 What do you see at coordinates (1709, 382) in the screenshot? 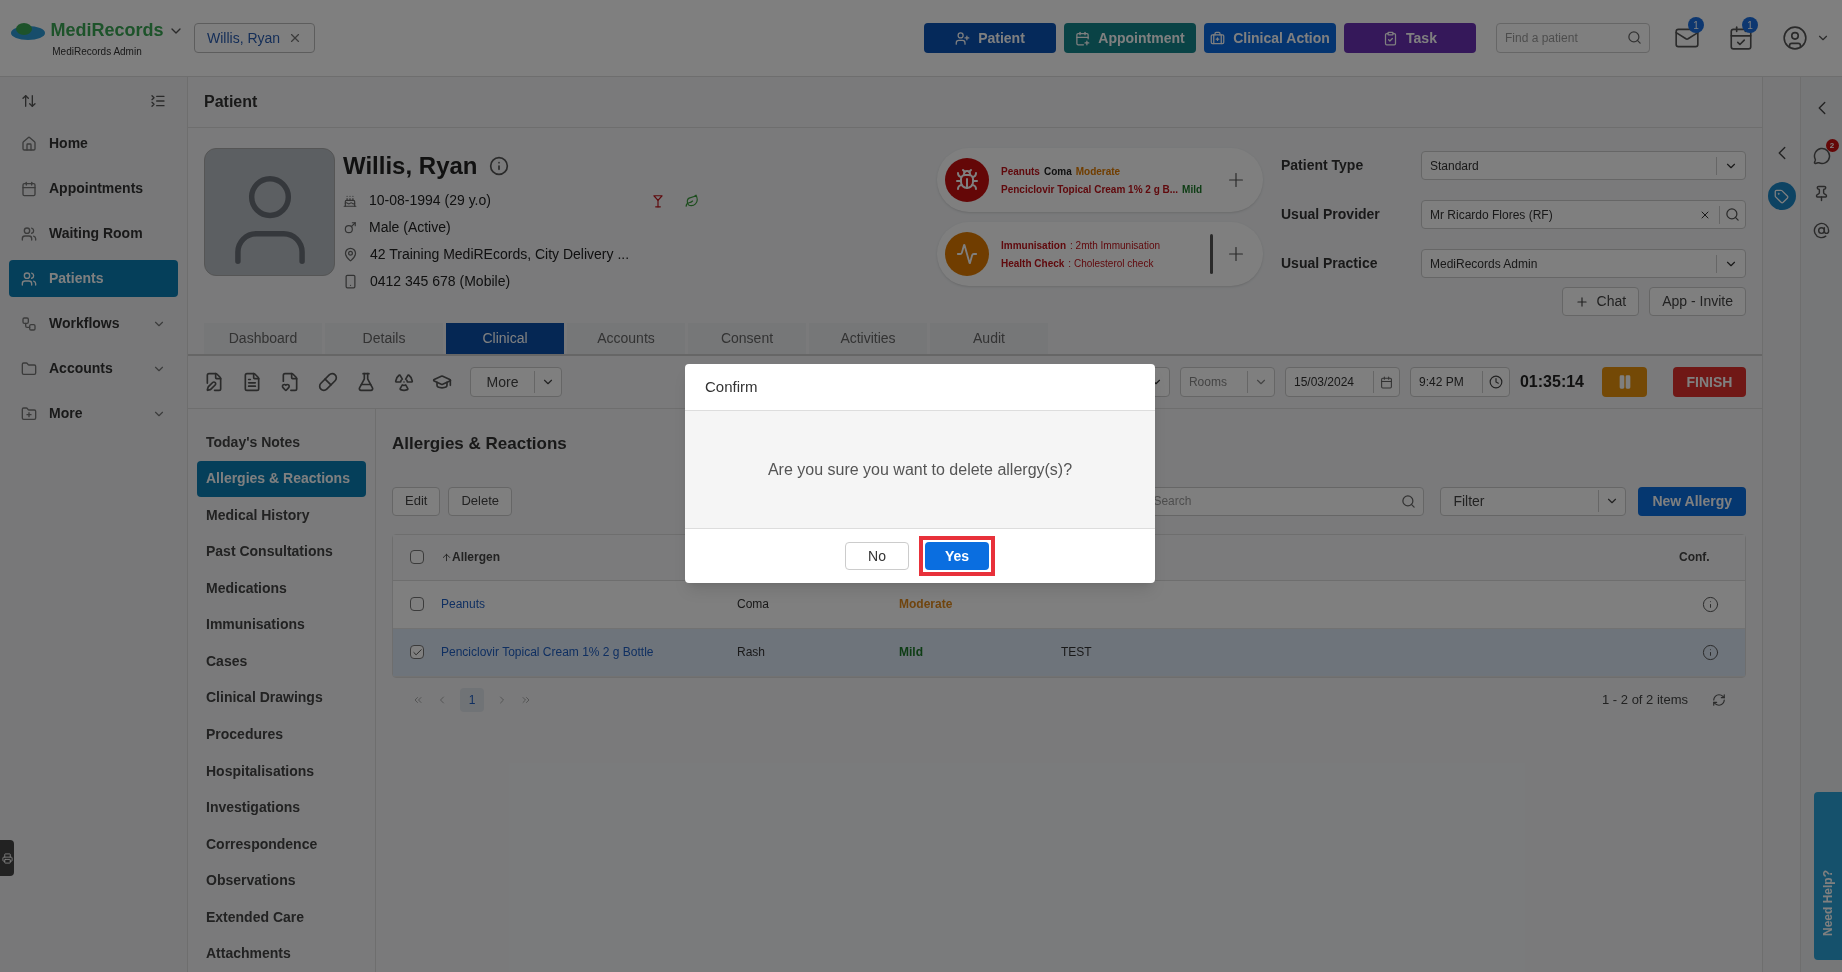
I see `finish-button: FINISH` at bounding box center [1709, 382].